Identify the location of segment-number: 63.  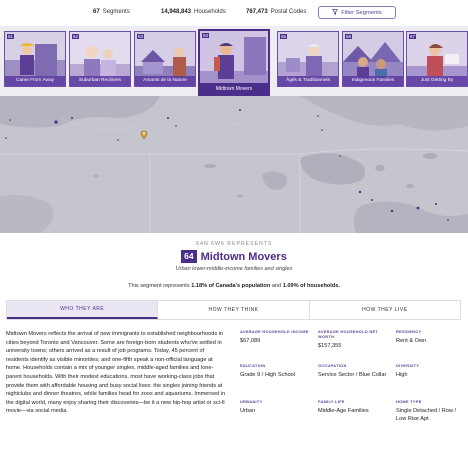
(141, 36).